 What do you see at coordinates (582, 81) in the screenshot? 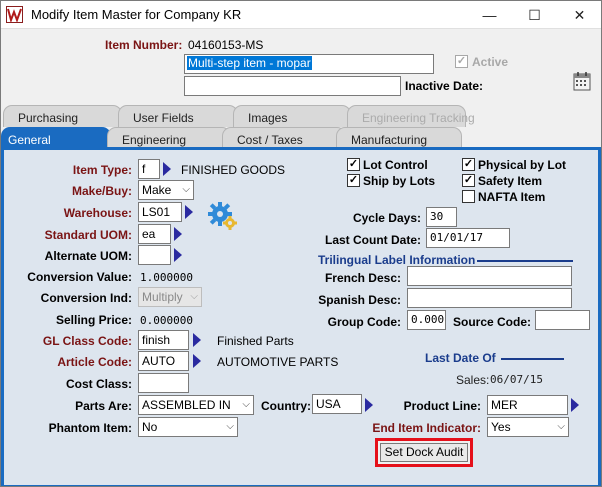
I see `calendar-icon` at bounding box center [582, 81].